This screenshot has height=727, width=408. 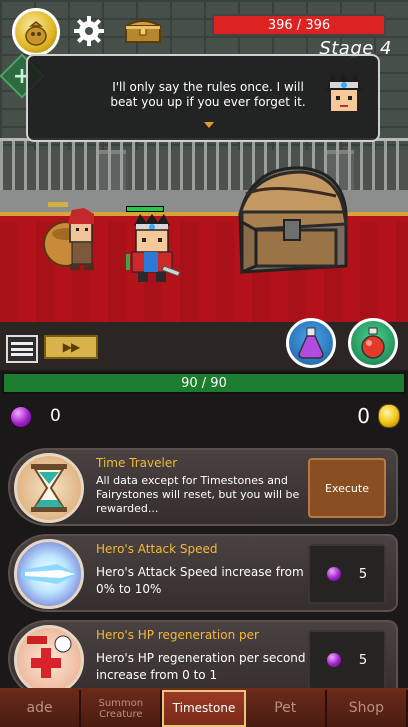 What do you see at coordinates (153, 248) in the screenshot?
I see `hero-character` at bounding box center [153, 248].